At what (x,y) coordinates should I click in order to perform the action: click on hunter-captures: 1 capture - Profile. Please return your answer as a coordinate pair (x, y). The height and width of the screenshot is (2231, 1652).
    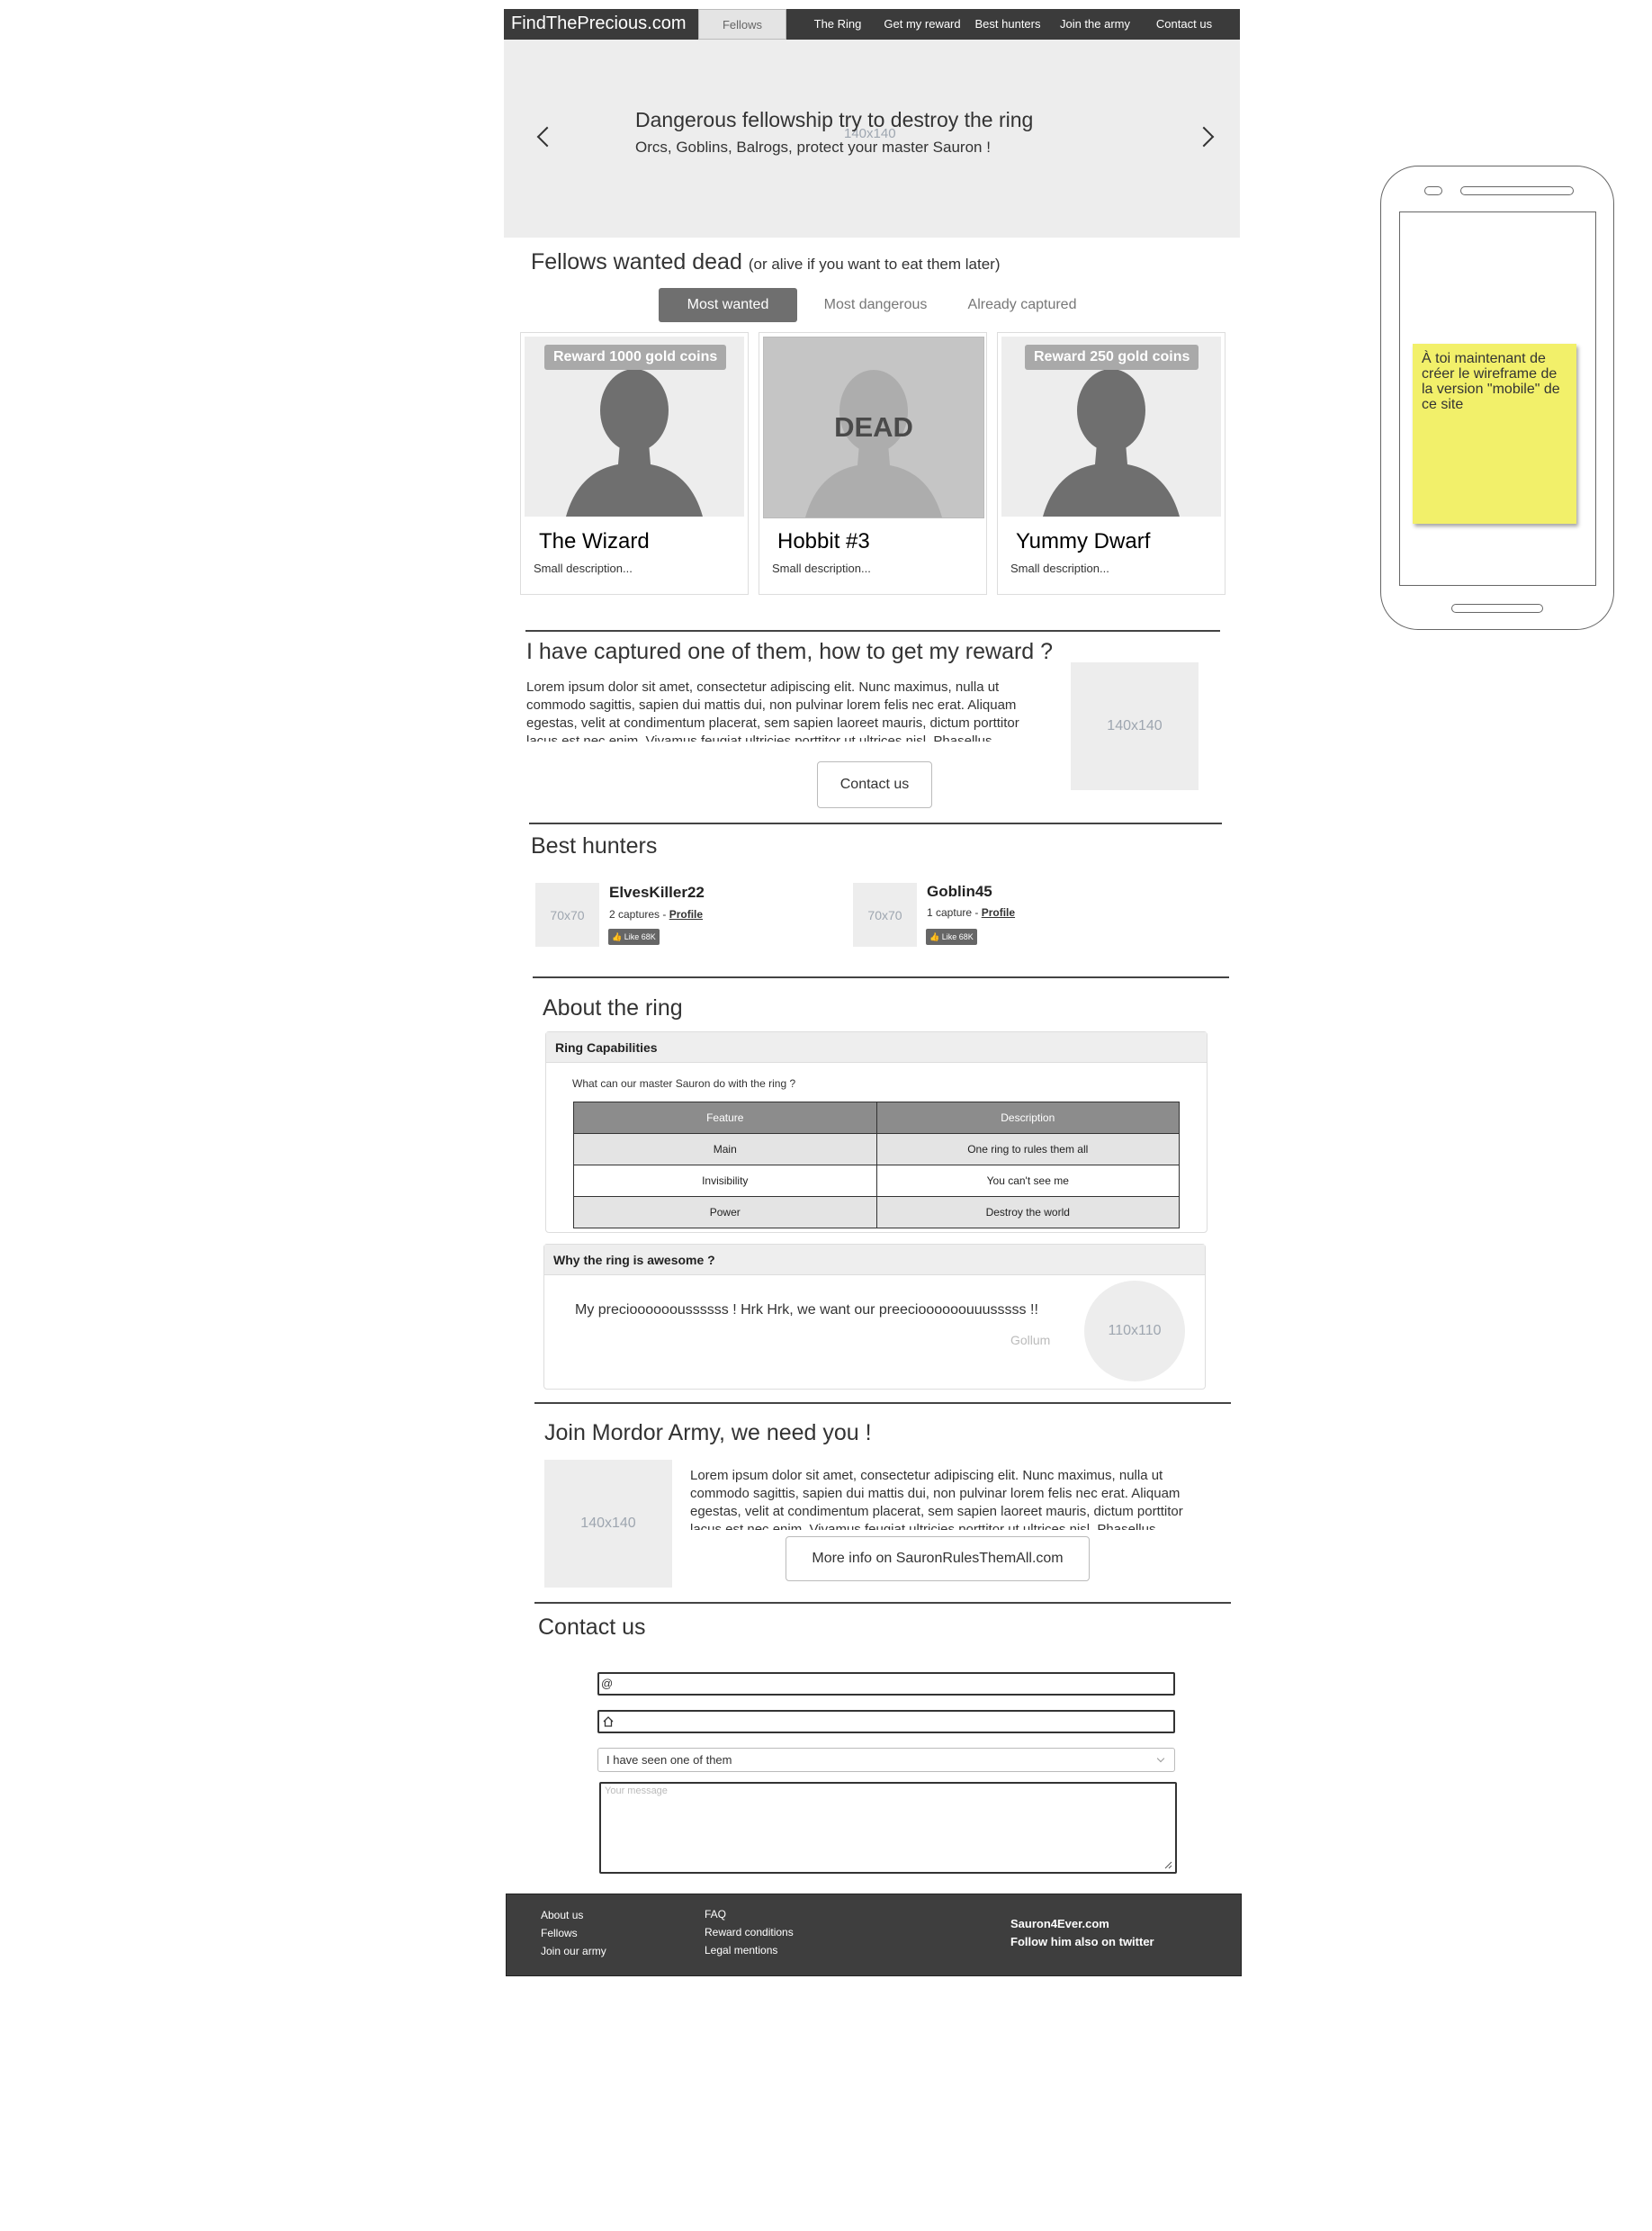
    Looking at the image, I should click on (971, 912).